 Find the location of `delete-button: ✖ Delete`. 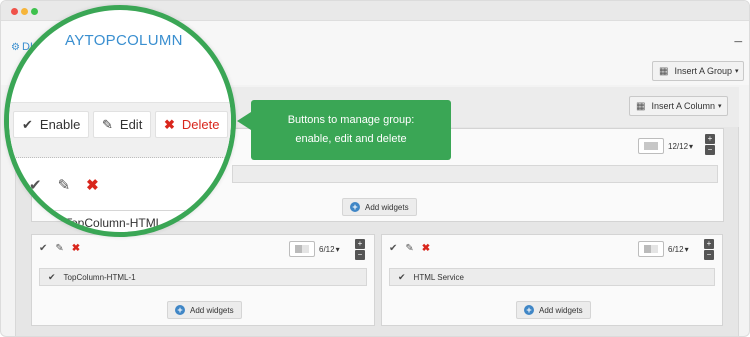

delete-button: ✖ Delete is located at coordinates (192, 124).